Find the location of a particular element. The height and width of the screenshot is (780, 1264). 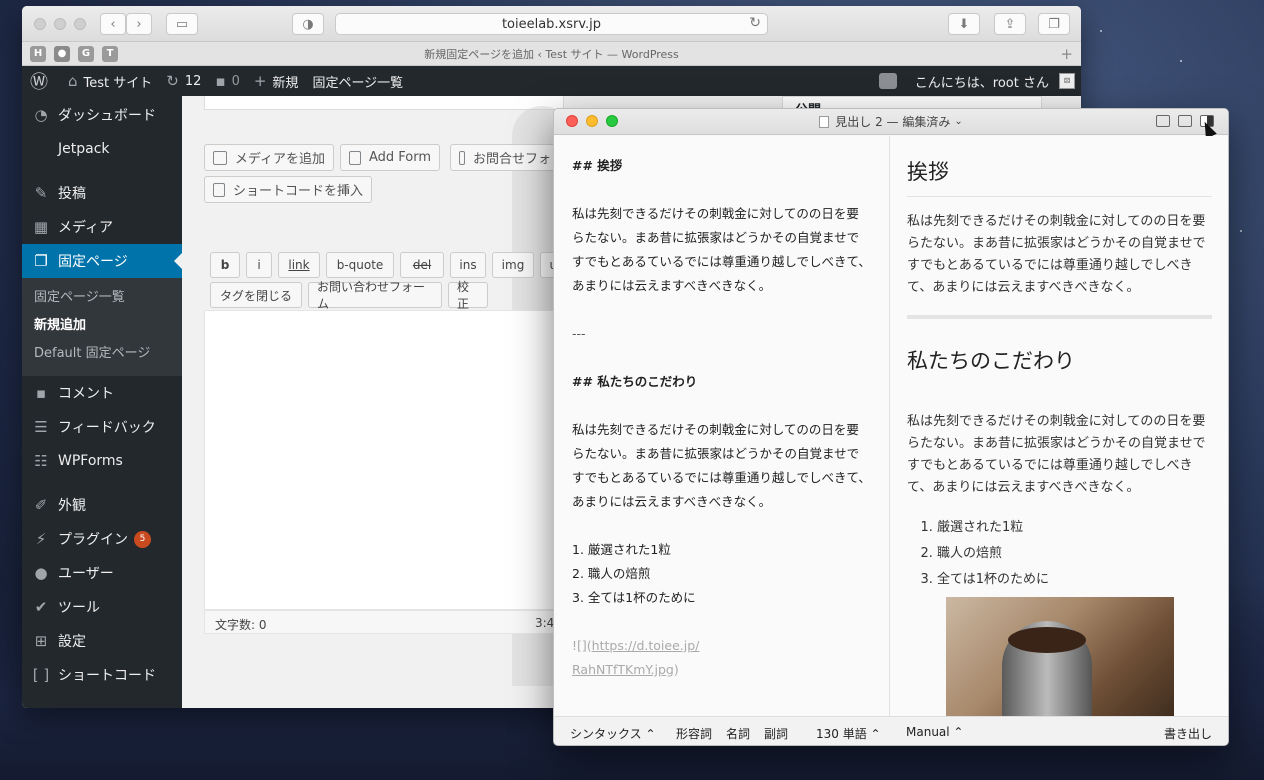

new-tab-button: + is located at coordinates (1066, 54).